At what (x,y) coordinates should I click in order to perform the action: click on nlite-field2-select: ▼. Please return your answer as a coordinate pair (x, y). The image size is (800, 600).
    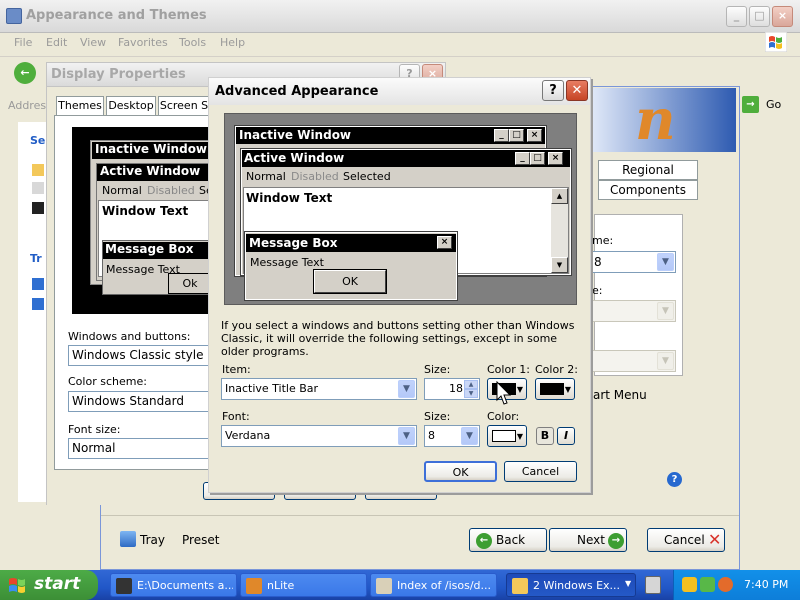
    Looking at the image, I should click on (633, 311).